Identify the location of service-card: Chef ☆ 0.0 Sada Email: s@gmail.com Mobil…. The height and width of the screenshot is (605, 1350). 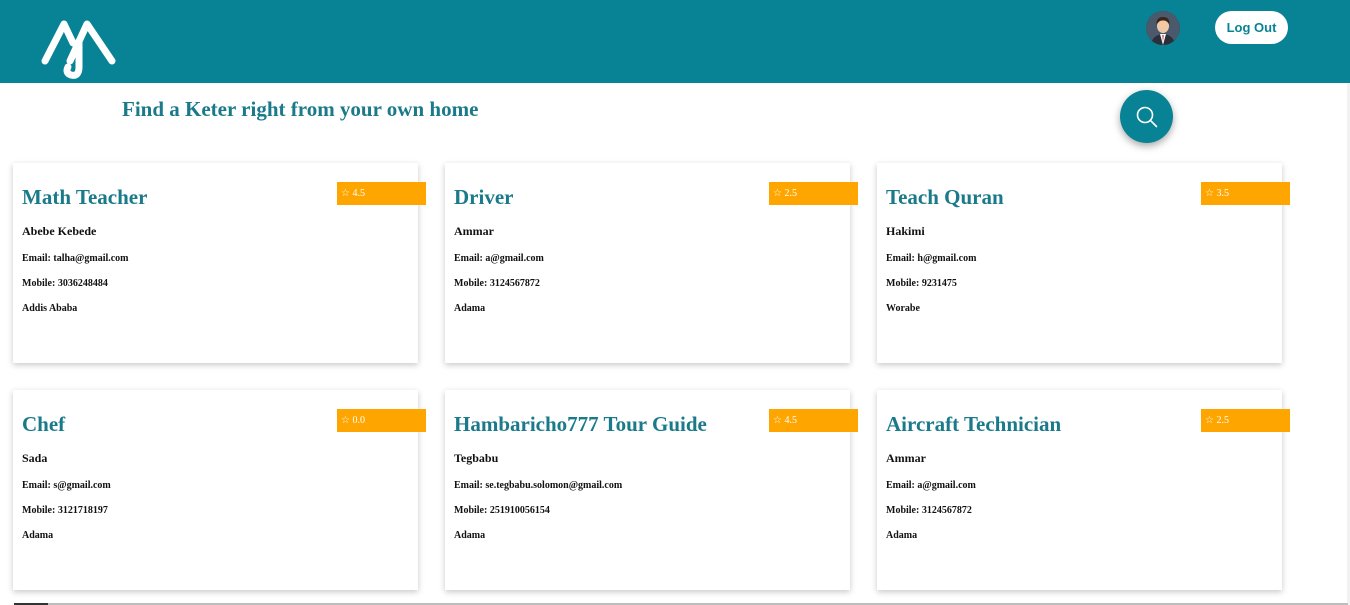
(219, 490).